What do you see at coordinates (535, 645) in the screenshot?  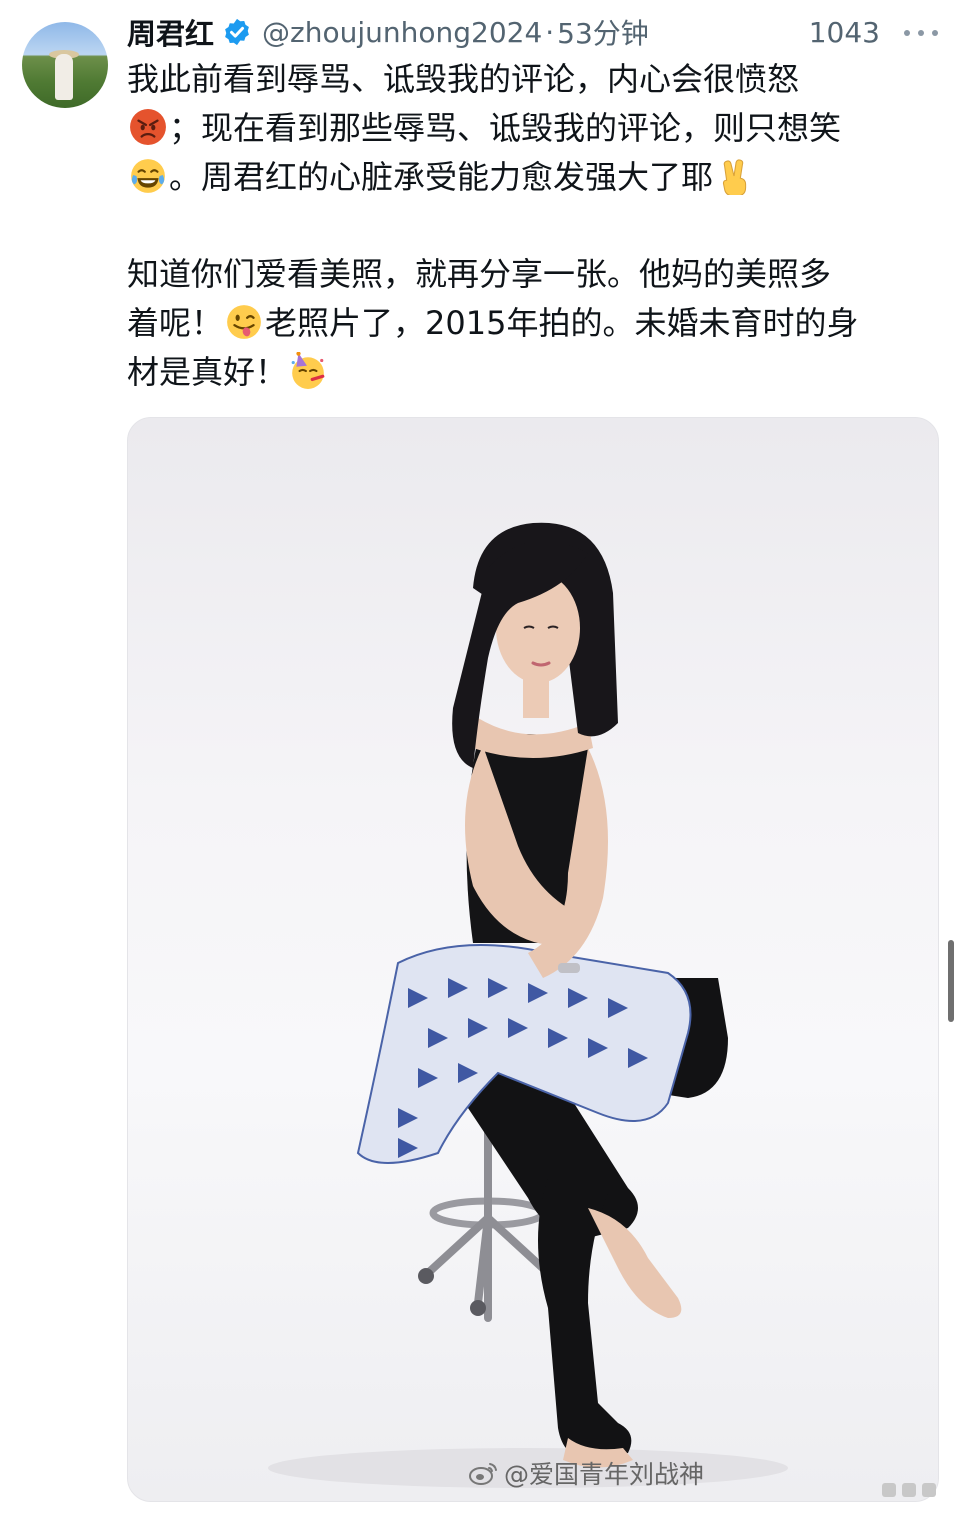 I see `head` at bounding box center [535, 645].